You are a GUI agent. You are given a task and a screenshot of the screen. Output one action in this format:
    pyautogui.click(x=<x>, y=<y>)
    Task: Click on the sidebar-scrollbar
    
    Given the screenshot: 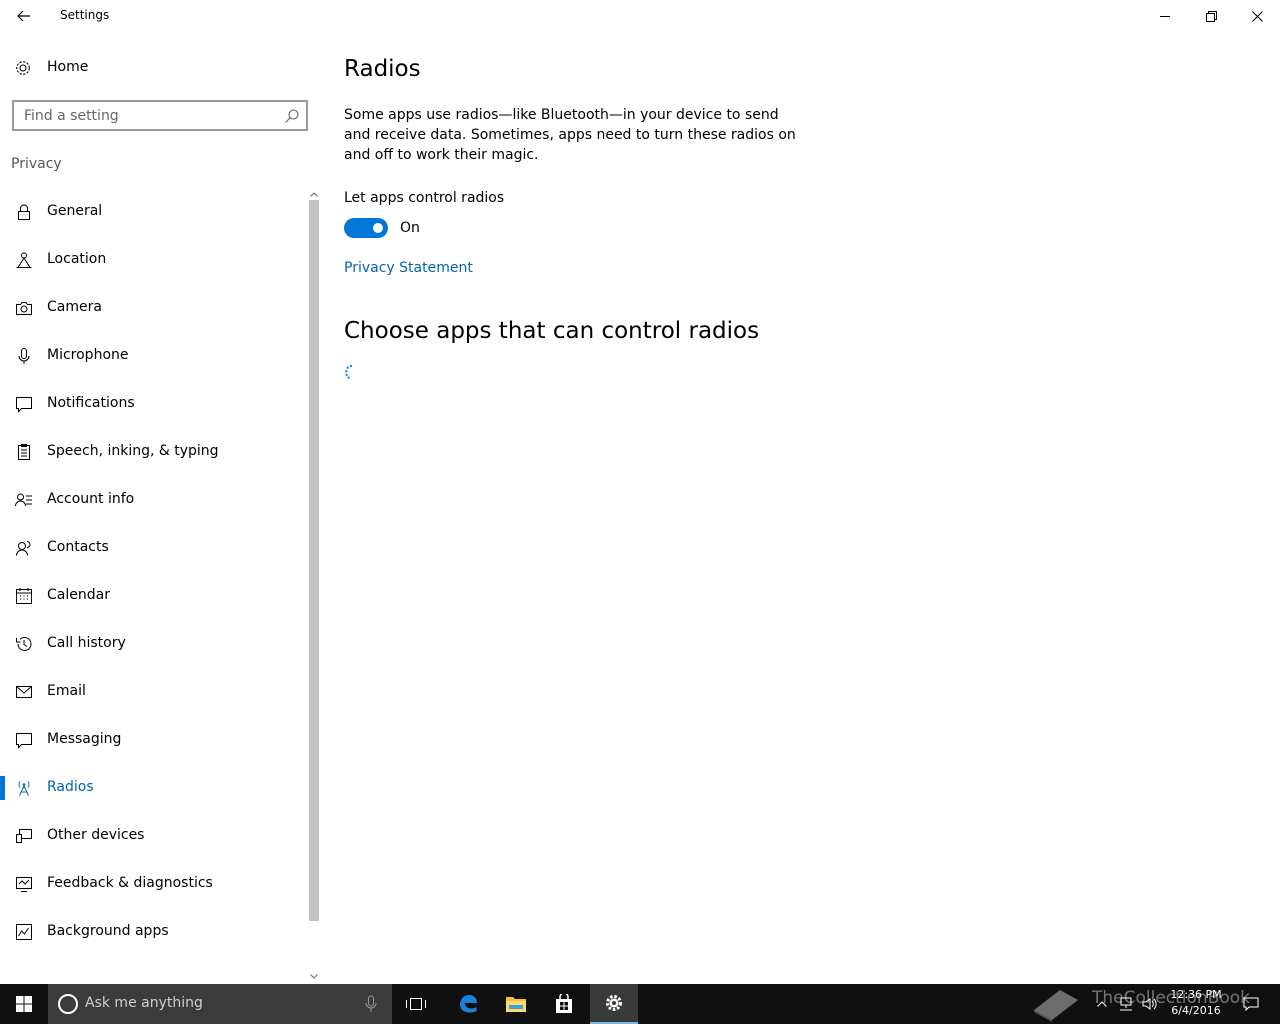 What is the action you would take?
    pyautogui.click(x=314, y=586)
    